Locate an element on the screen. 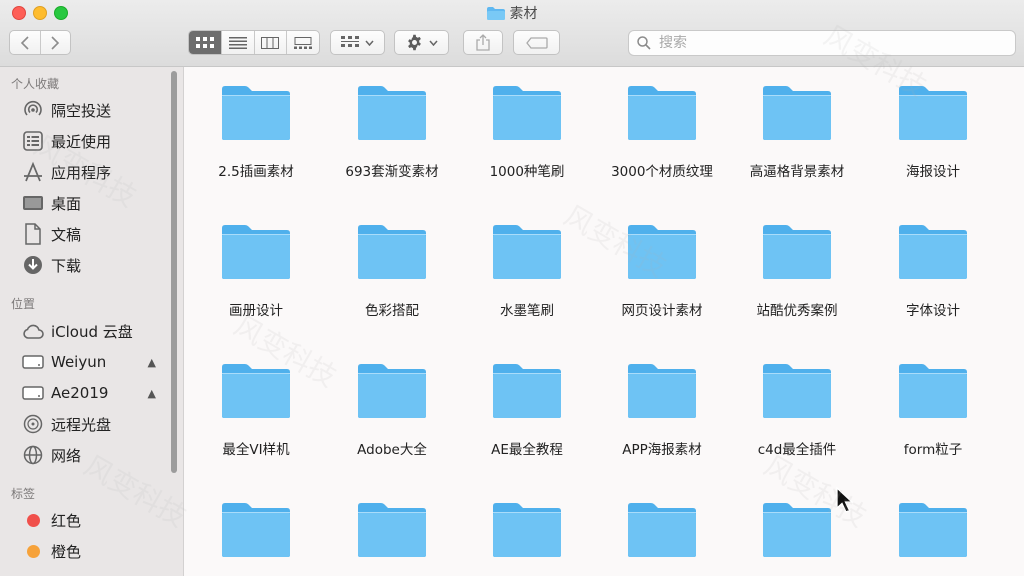 Image resolution: width=1024 pixels, height=576 pixels. folder-item: c4d最全插件 is located at coordinates (797, 405).